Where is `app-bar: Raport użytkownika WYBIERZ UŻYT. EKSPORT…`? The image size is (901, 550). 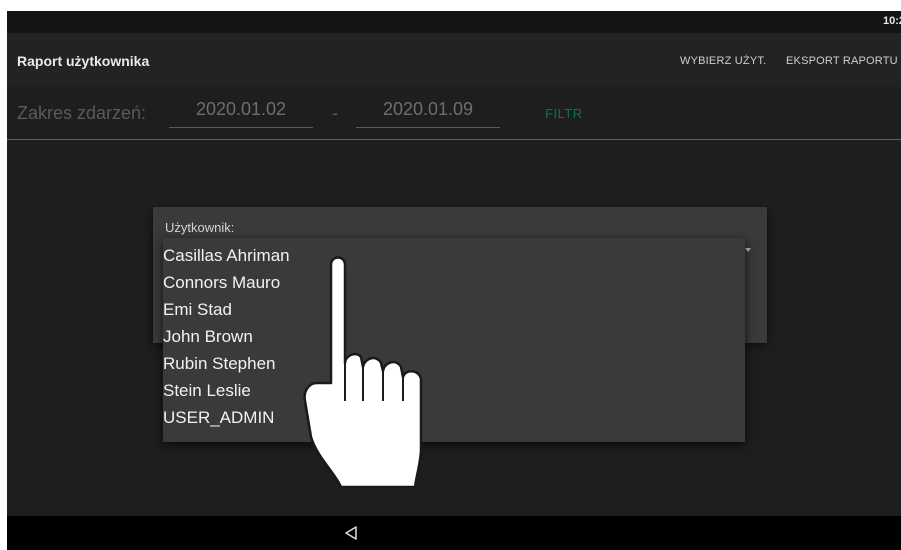 app-bar: Raport użytkownika WYBIERZ UŻYT. EKSPORT… is located at coordinates (454, 60).